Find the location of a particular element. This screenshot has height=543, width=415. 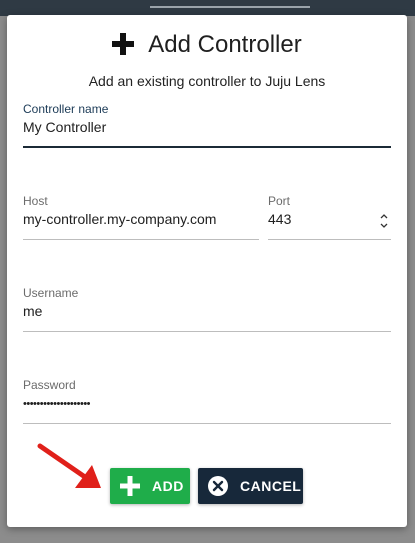

host-field: Host my-controller.my-company.com is located at coordinates (141, 217).